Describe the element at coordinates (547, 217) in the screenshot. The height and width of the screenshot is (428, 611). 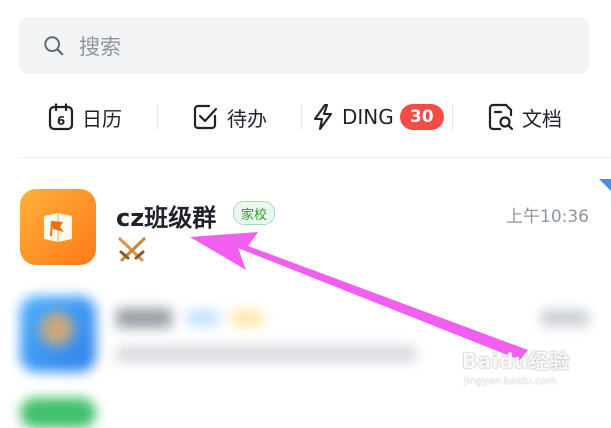
I see `chat-time: 上午10:36` at that location.